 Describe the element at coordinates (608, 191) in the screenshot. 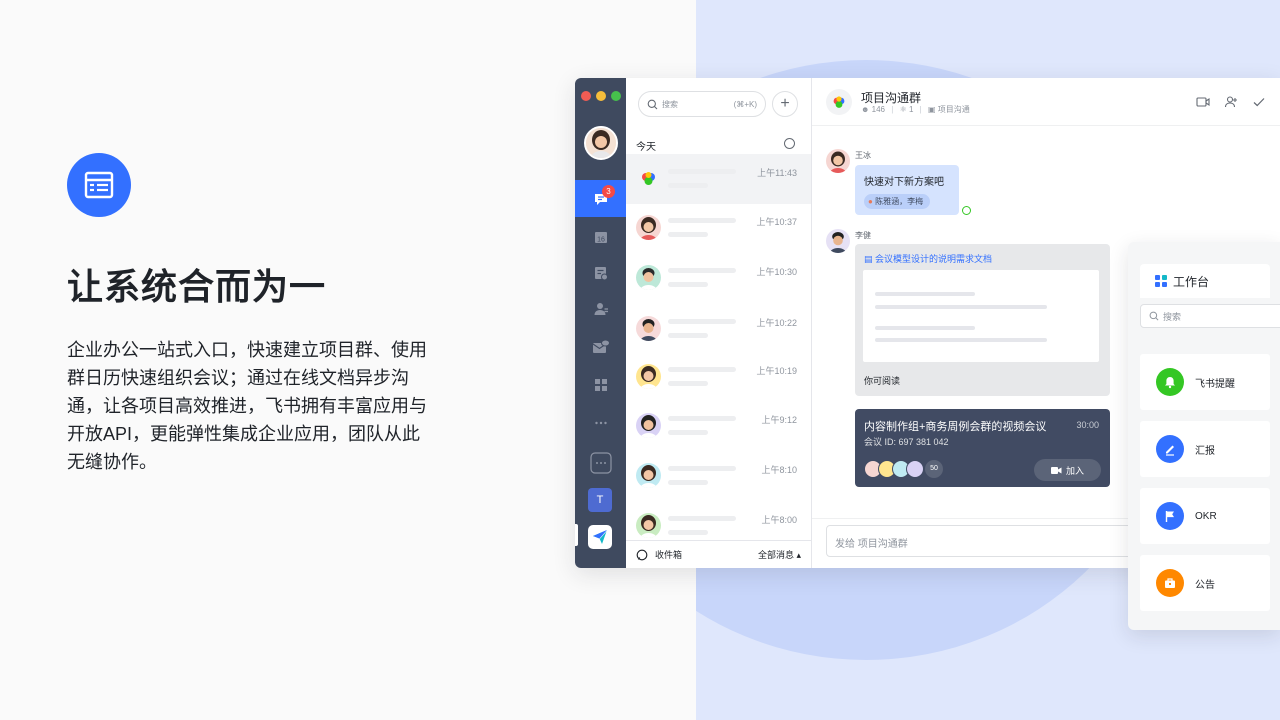

I see `unread-badge: 3` at that location.